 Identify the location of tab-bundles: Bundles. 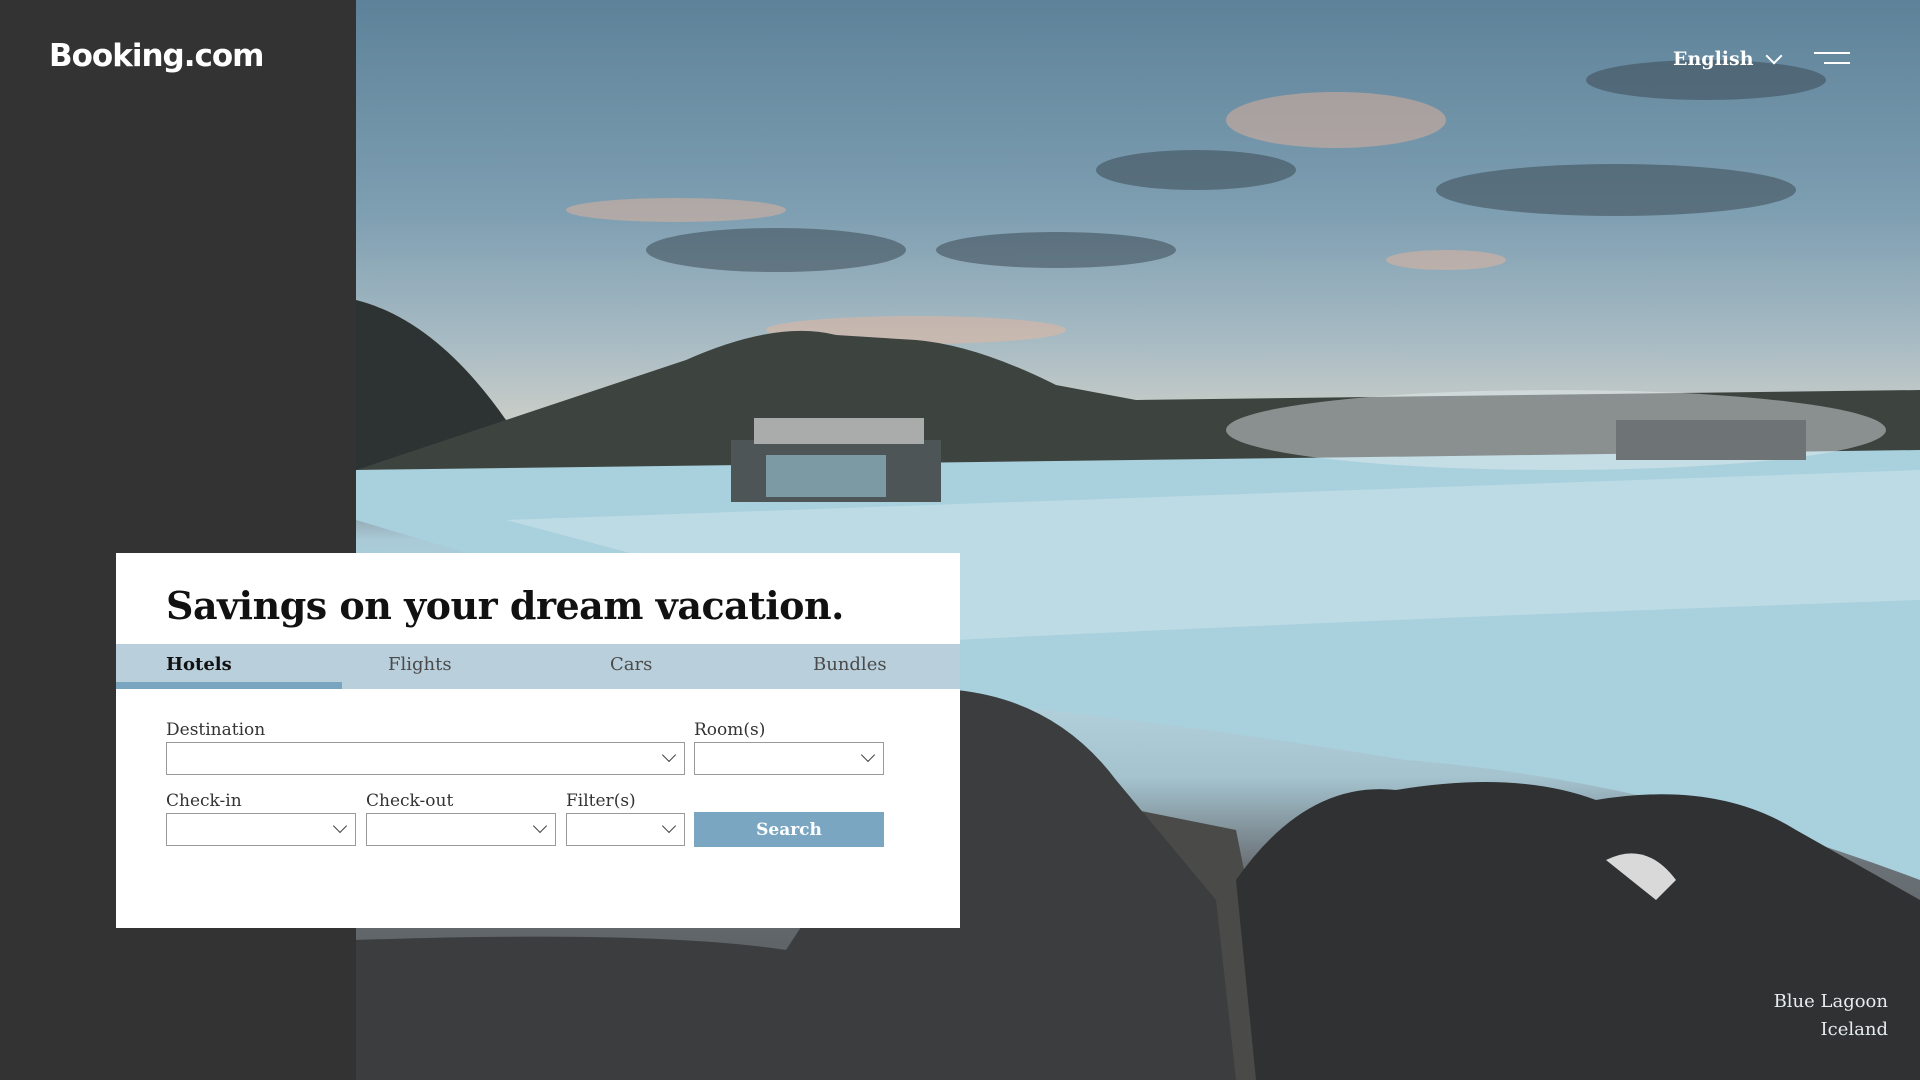
(850, 666).